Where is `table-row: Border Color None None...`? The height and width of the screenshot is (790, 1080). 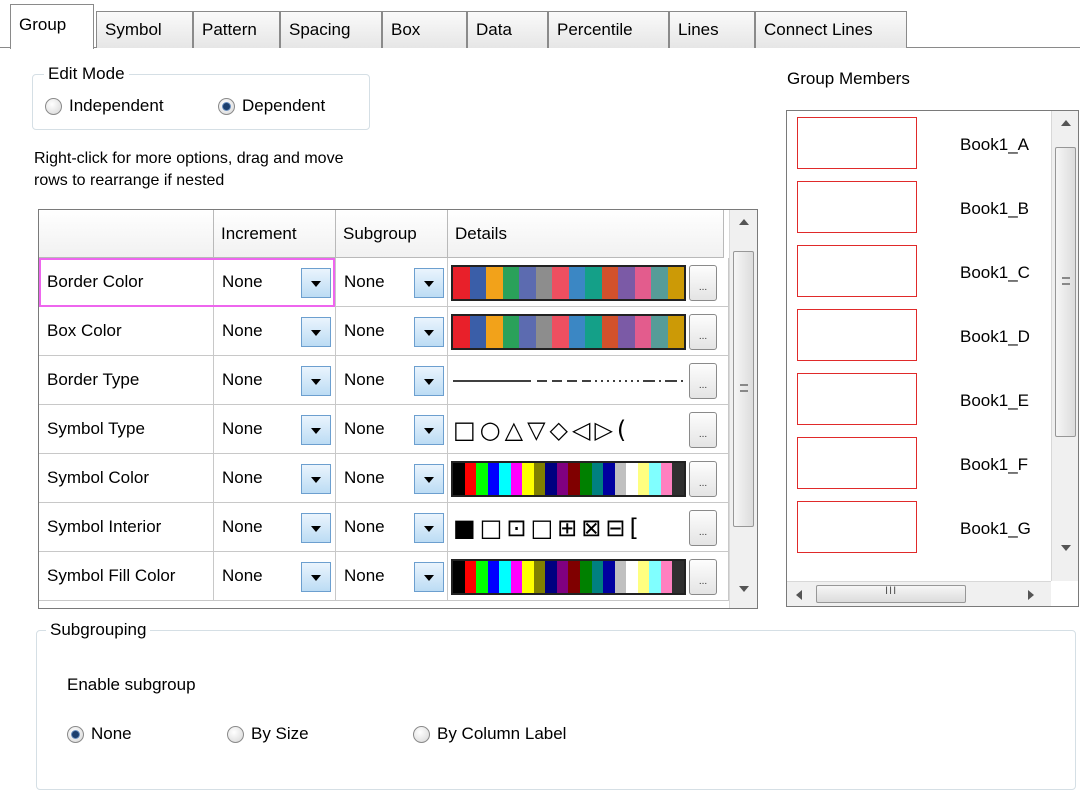 table-row: Border Color None None... is located at coordinates (389, 282).